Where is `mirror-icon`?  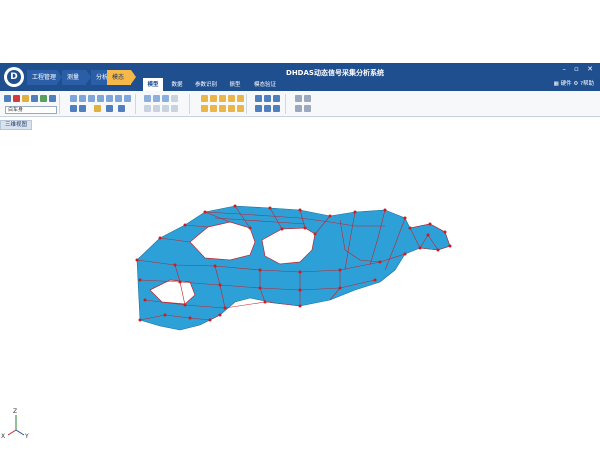 mirror-icon is located at coordinates (165, 108).